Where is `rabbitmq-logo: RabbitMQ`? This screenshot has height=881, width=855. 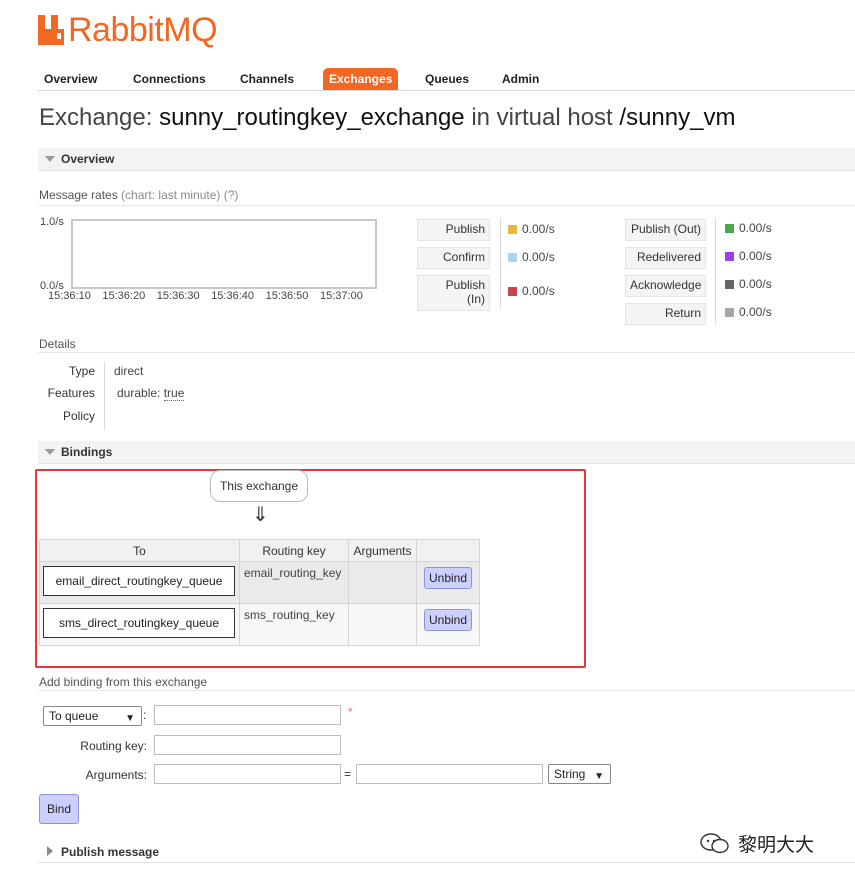 rabbitmq-logo: RabbitMQ is located at coordinates (128, 30).